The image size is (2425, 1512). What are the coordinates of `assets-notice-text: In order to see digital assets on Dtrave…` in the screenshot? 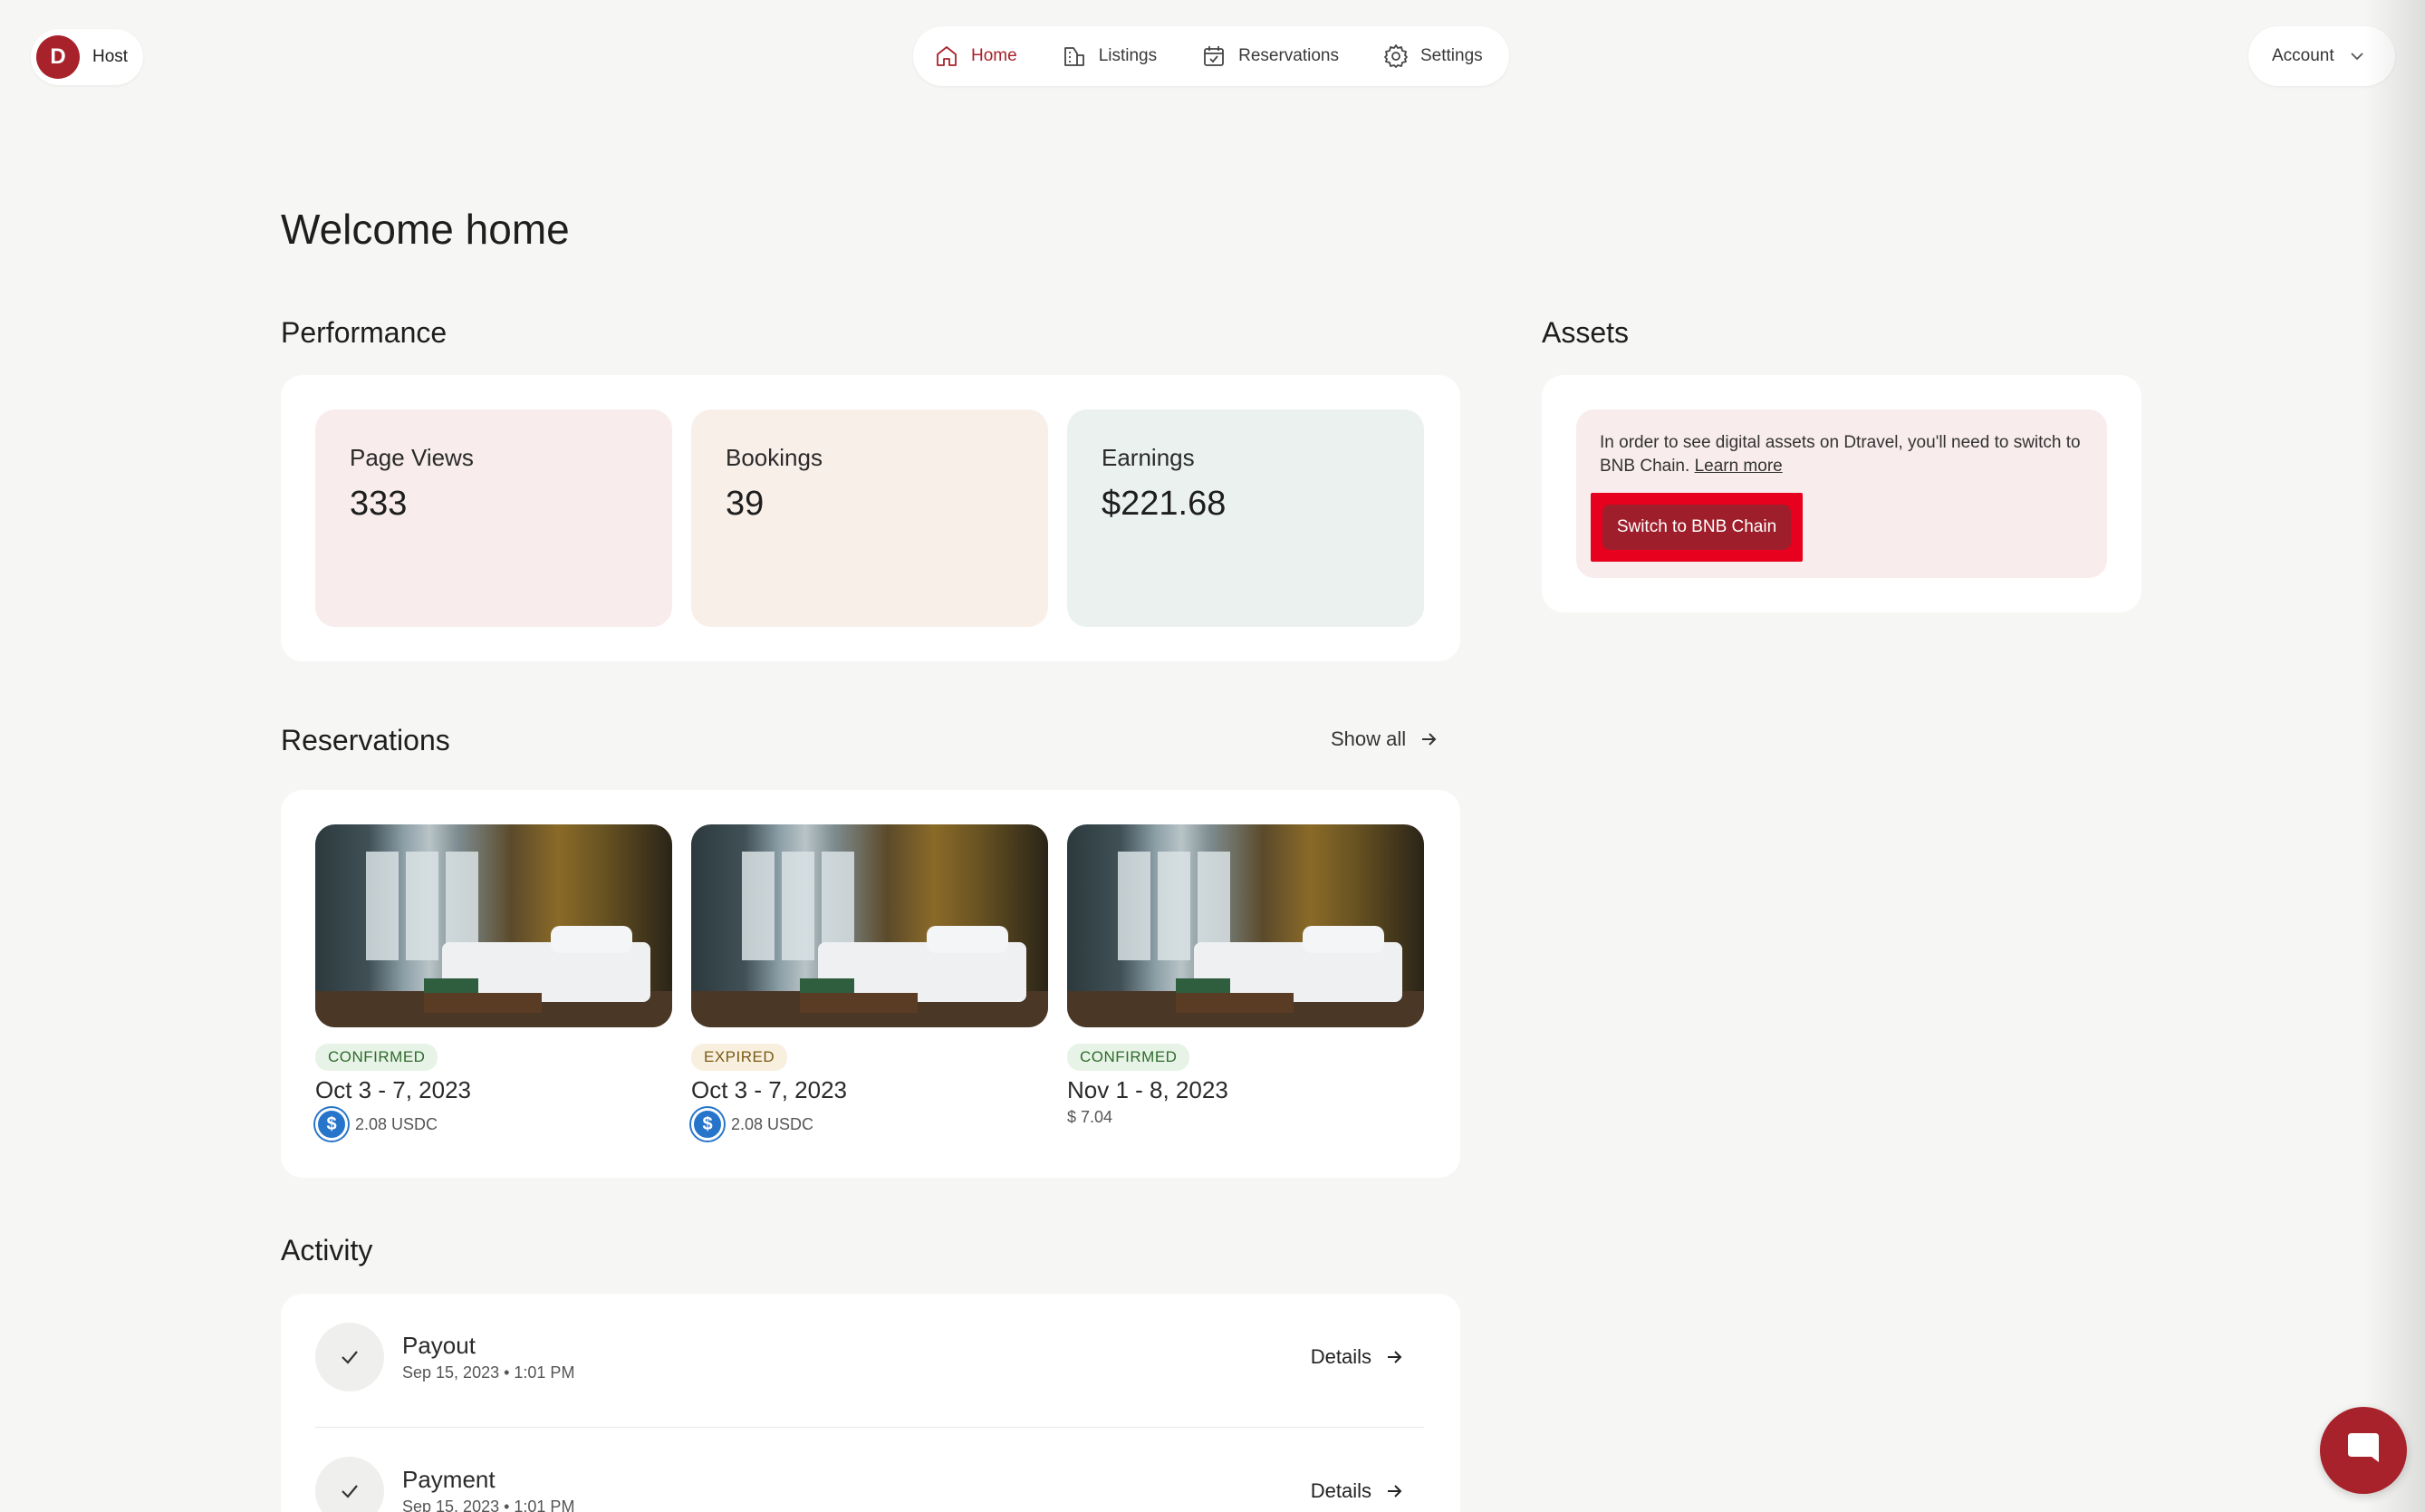 It's located at (1841, 454).